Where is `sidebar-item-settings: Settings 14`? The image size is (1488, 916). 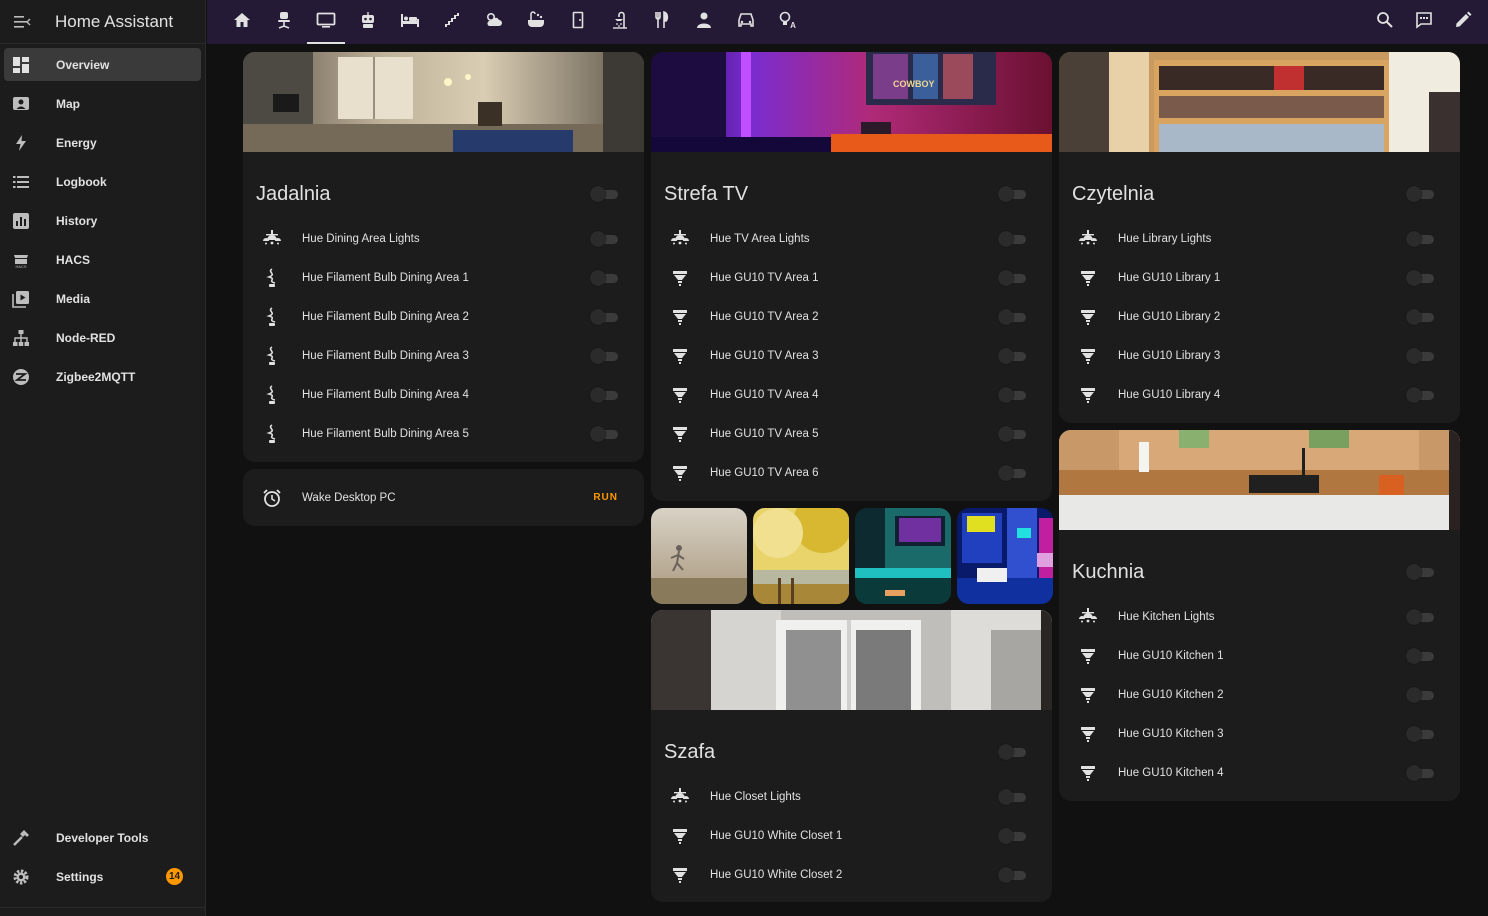 sidebar-item-settings: Settings 14 is located at coordinates (102, 876).